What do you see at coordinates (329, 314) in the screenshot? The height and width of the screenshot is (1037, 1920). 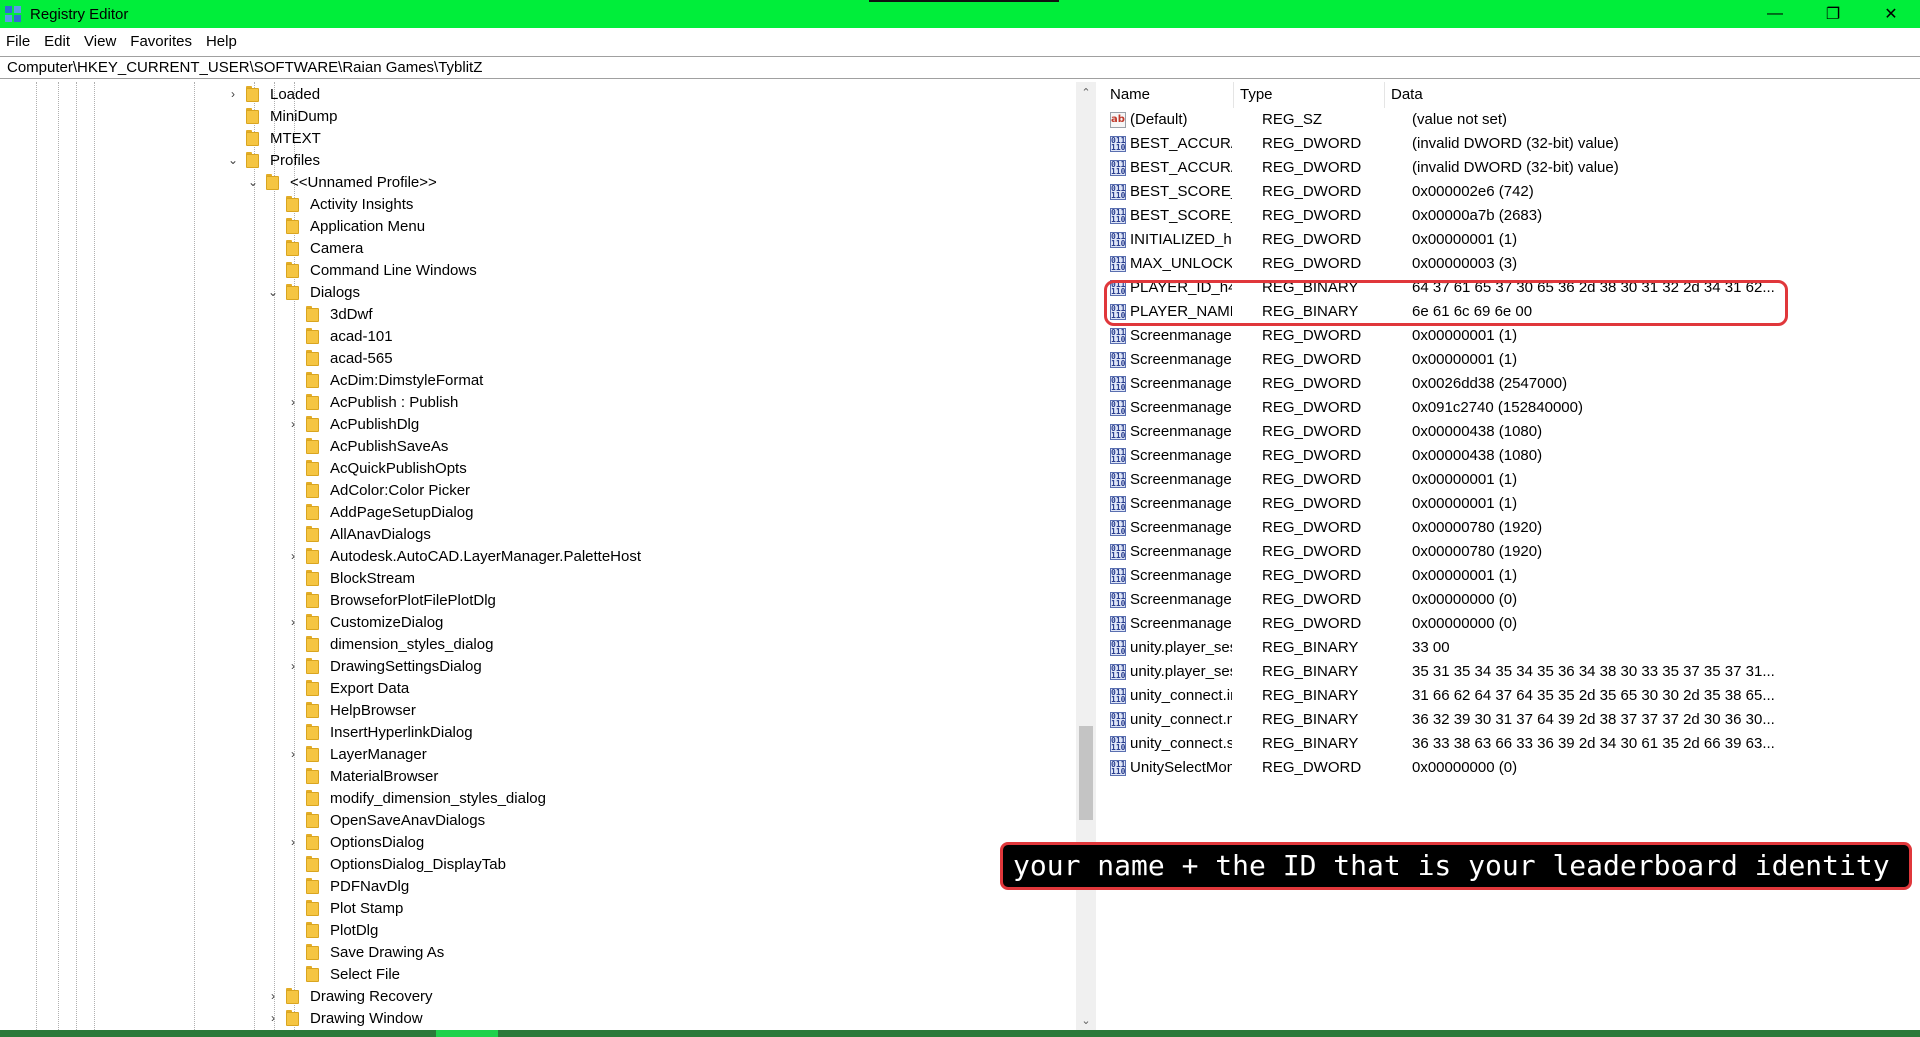 I see `tree-item: 3dDwf` at bounding box center [329, 314].